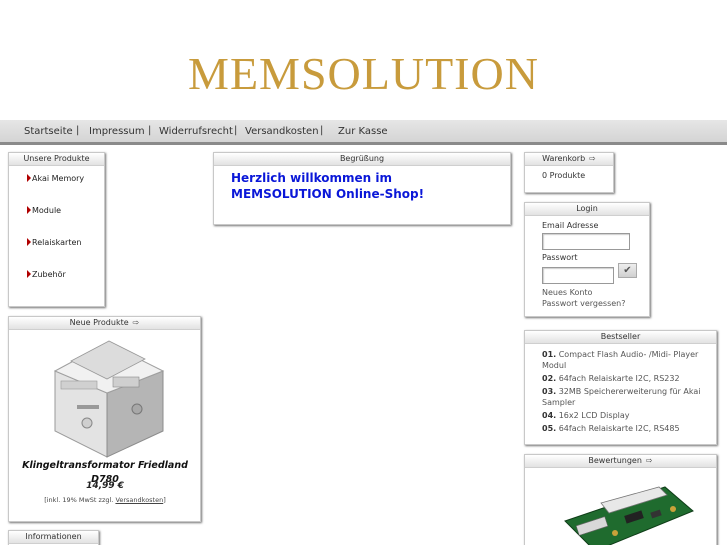  I want to click on bestseller-box-title: Bestseller, so click(620, 337).